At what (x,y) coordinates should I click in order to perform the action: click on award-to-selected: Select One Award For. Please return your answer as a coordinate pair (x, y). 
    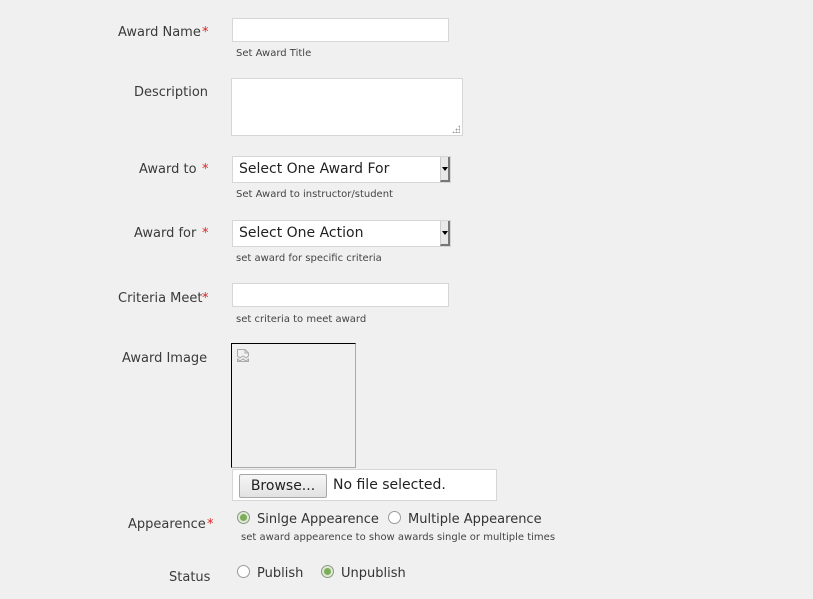
    Looking at the image, I should click on (314, 169).